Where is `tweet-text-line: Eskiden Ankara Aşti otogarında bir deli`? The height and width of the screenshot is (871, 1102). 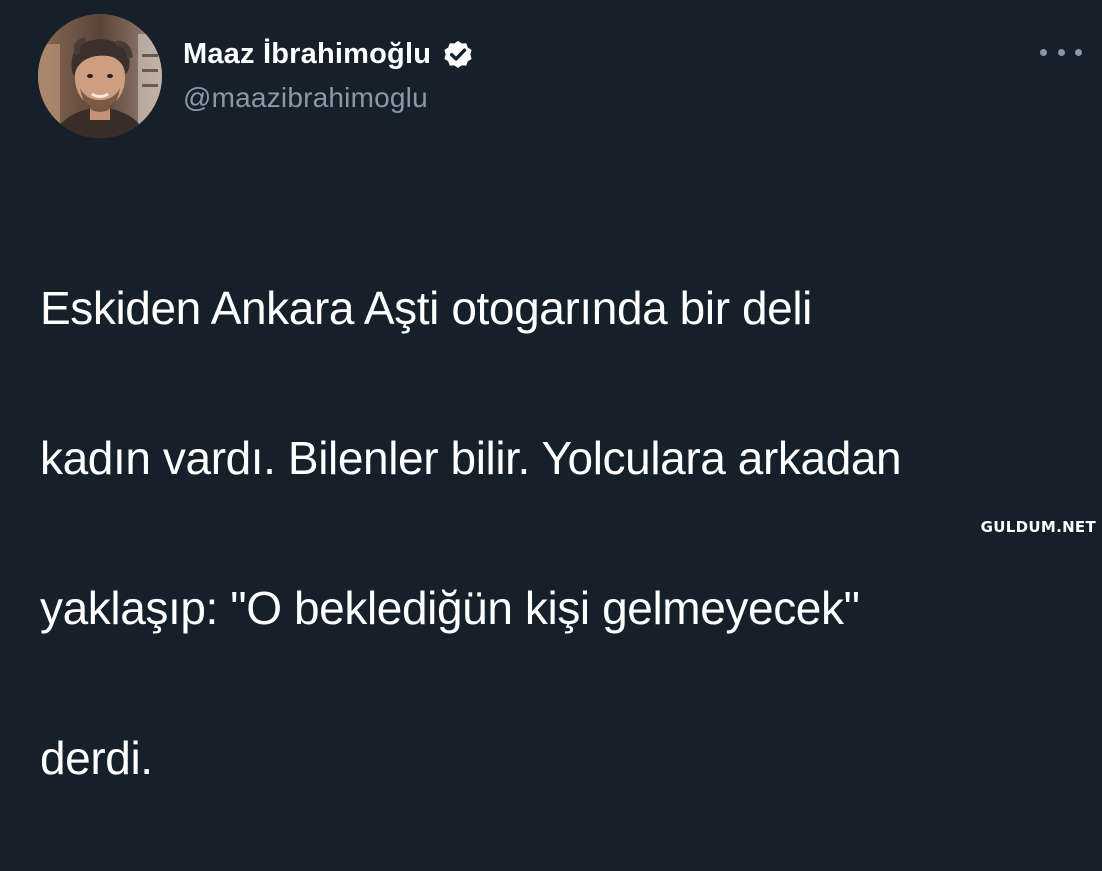
tweet-text-line: Eskiden Ankara Aşti otogarında bir deli is located at coordinates (426, 308).